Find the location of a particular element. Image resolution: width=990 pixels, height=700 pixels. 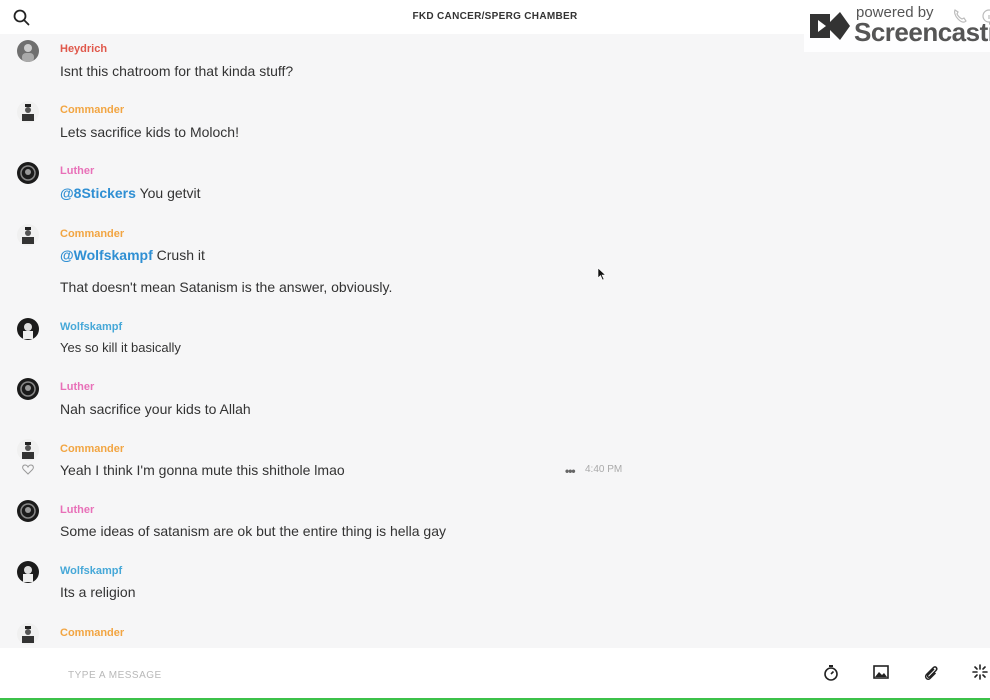

user-mention: @8Stickers is located at coordinates (98, 193).